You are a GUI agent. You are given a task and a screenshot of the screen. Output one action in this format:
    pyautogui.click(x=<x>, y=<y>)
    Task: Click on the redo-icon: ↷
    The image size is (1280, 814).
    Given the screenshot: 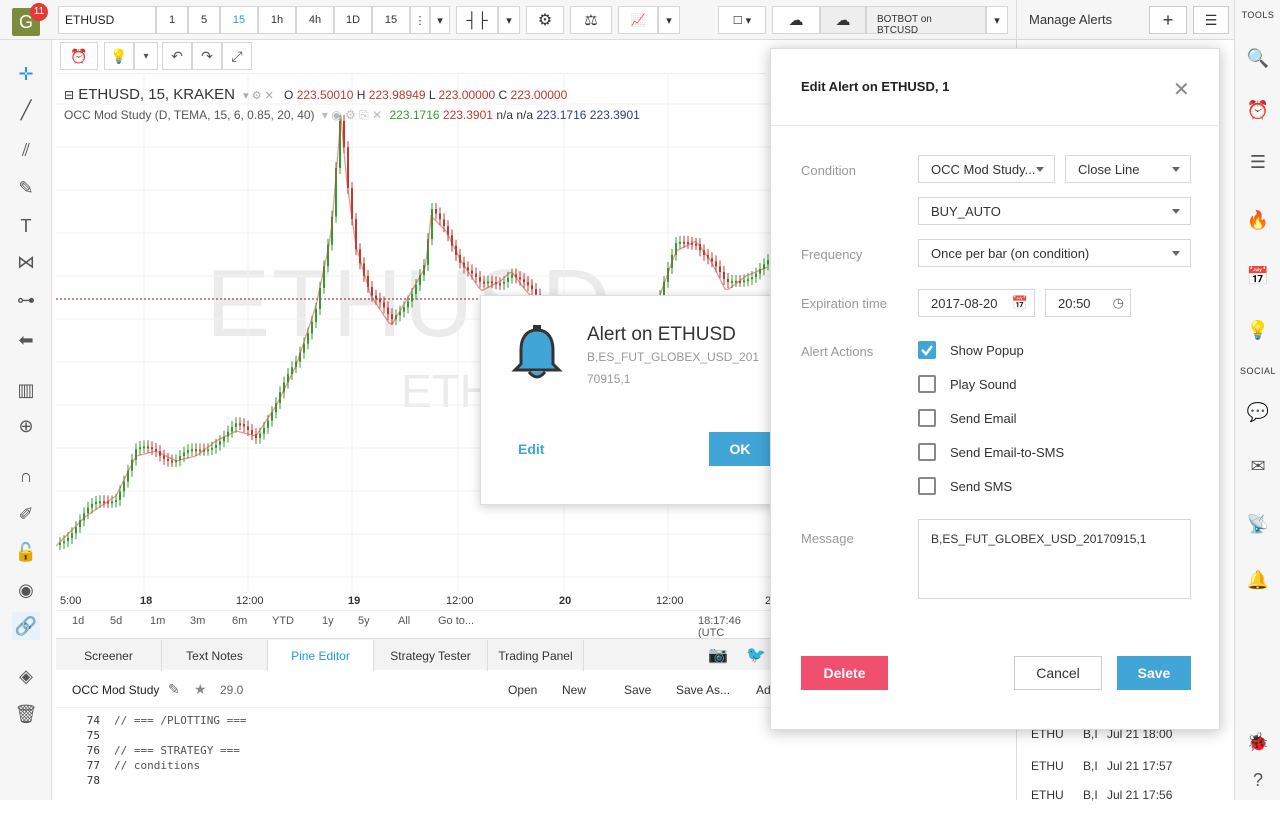 What is the action you would take?
    pyautogui.click(x=207, y=56)
    